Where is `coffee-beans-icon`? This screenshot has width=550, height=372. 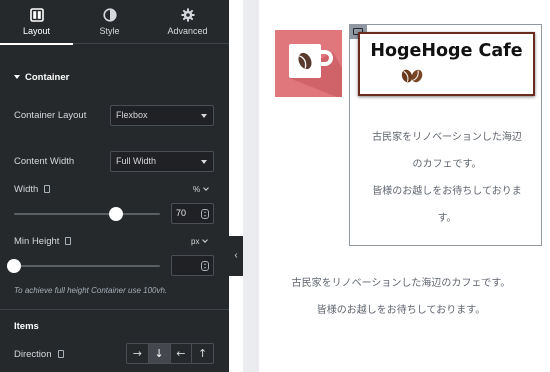 coffee-beans-icon is located at coordinates (412, 76).